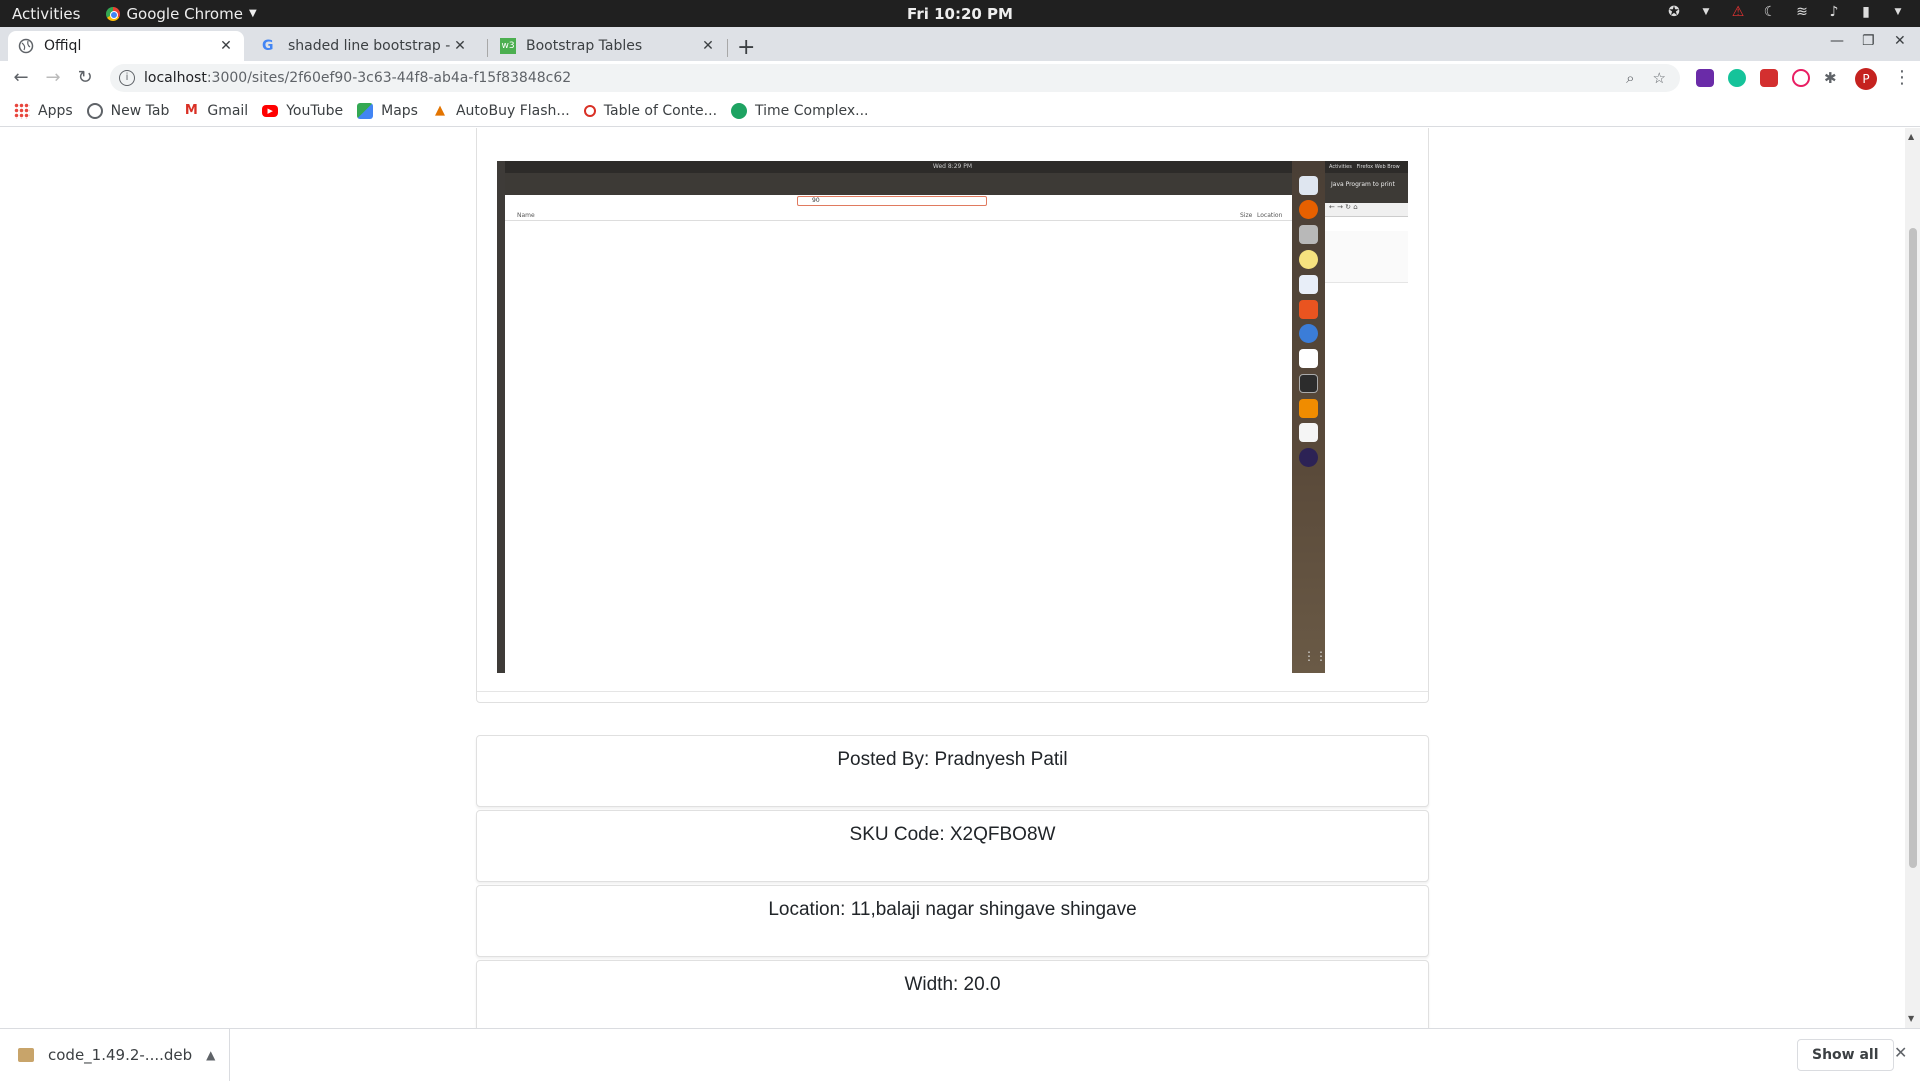 Image resolution: width=1920 pixels, height=1081 pixels. Describe the element at coordinates (1378, 167) in the screenshot. I see `embedded-app-name: Firefox Web Brow` at that location.